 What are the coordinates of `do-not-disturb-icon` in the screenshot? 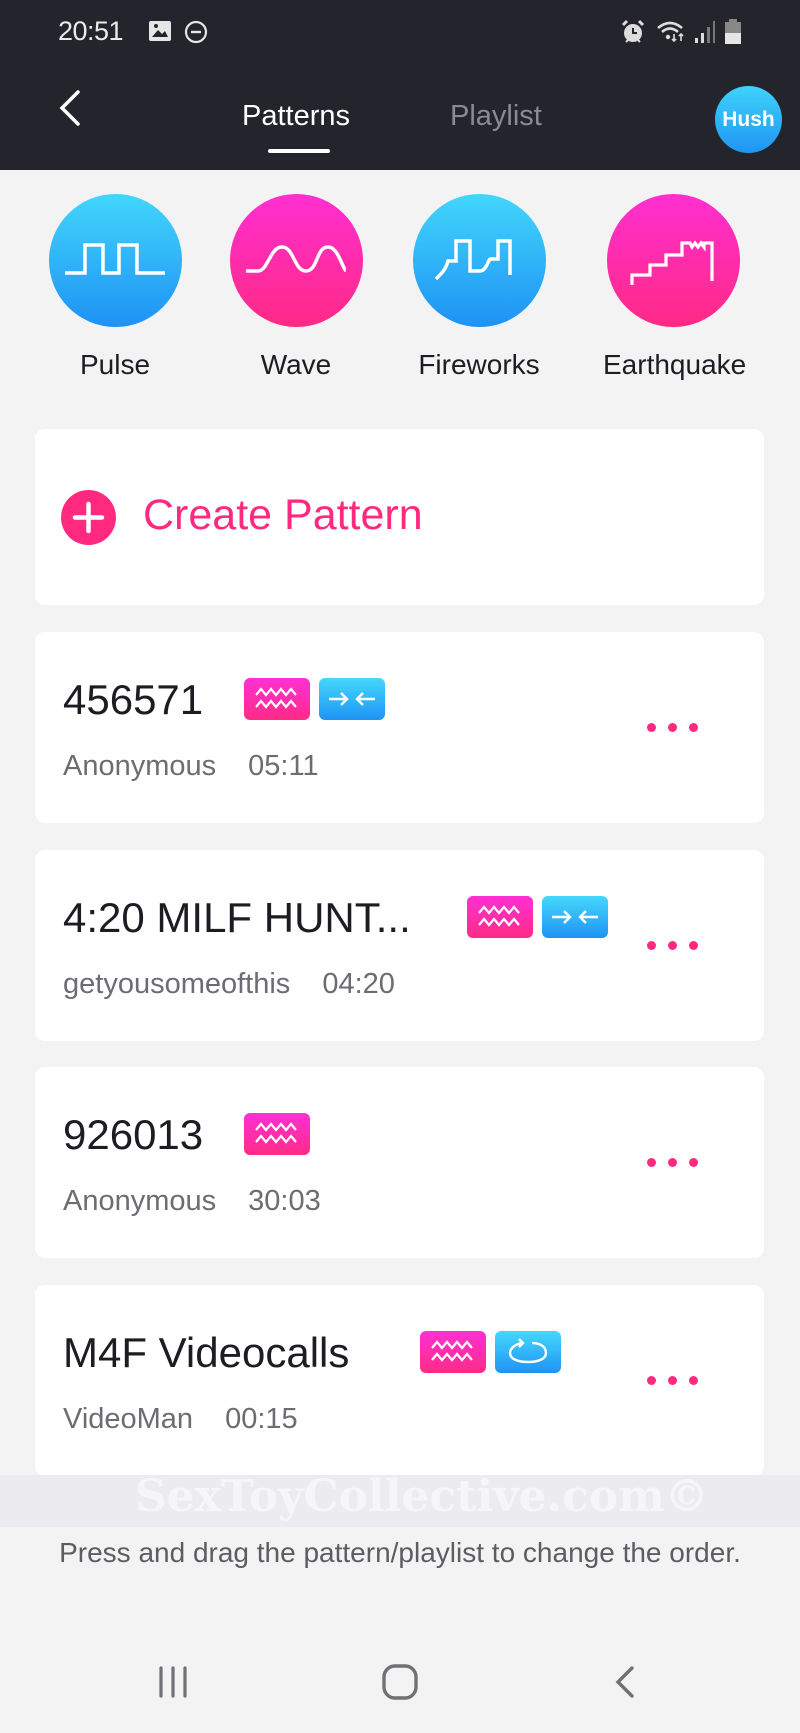 It's located at (196, 32).